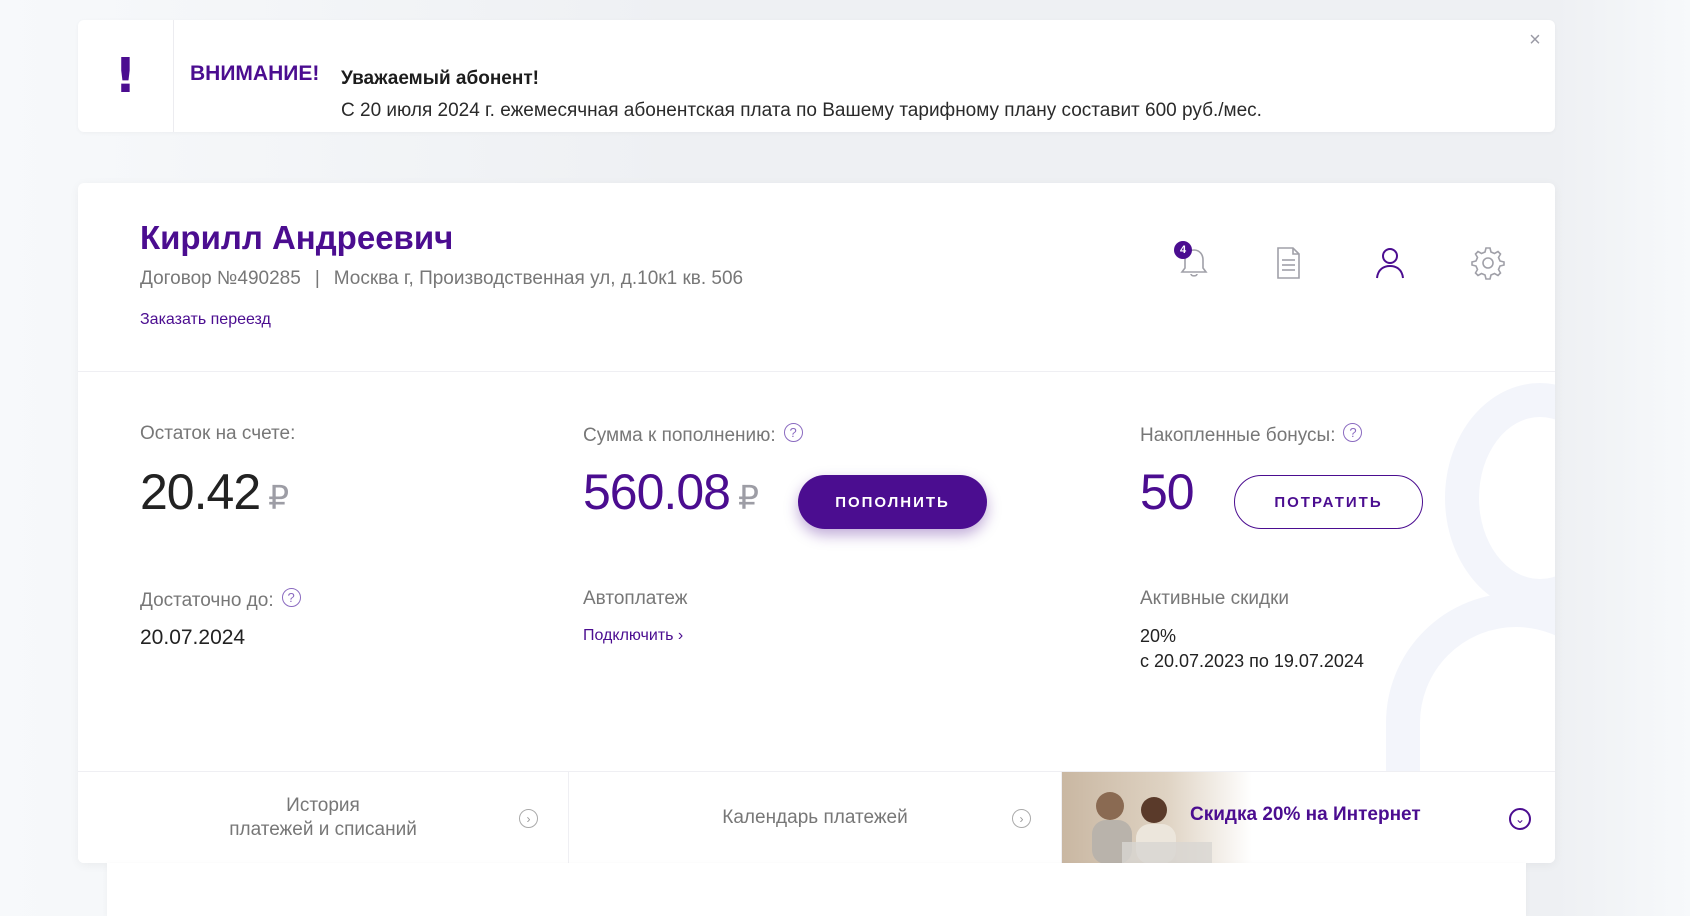  Describe the element at coordinates (1520, 819) in the screenshot. I see `chevron-down-icon: ⌄` at that location.